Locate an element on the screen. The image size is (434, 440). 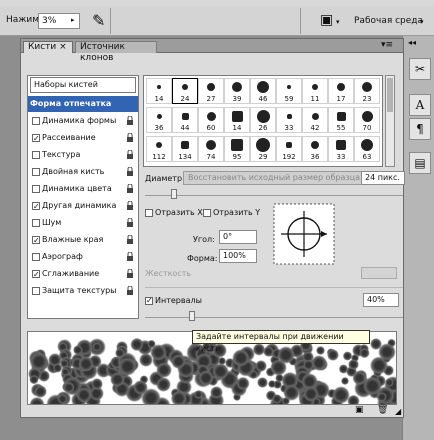
brush-tip-cell: 44 is located at coordinates (185, 120).